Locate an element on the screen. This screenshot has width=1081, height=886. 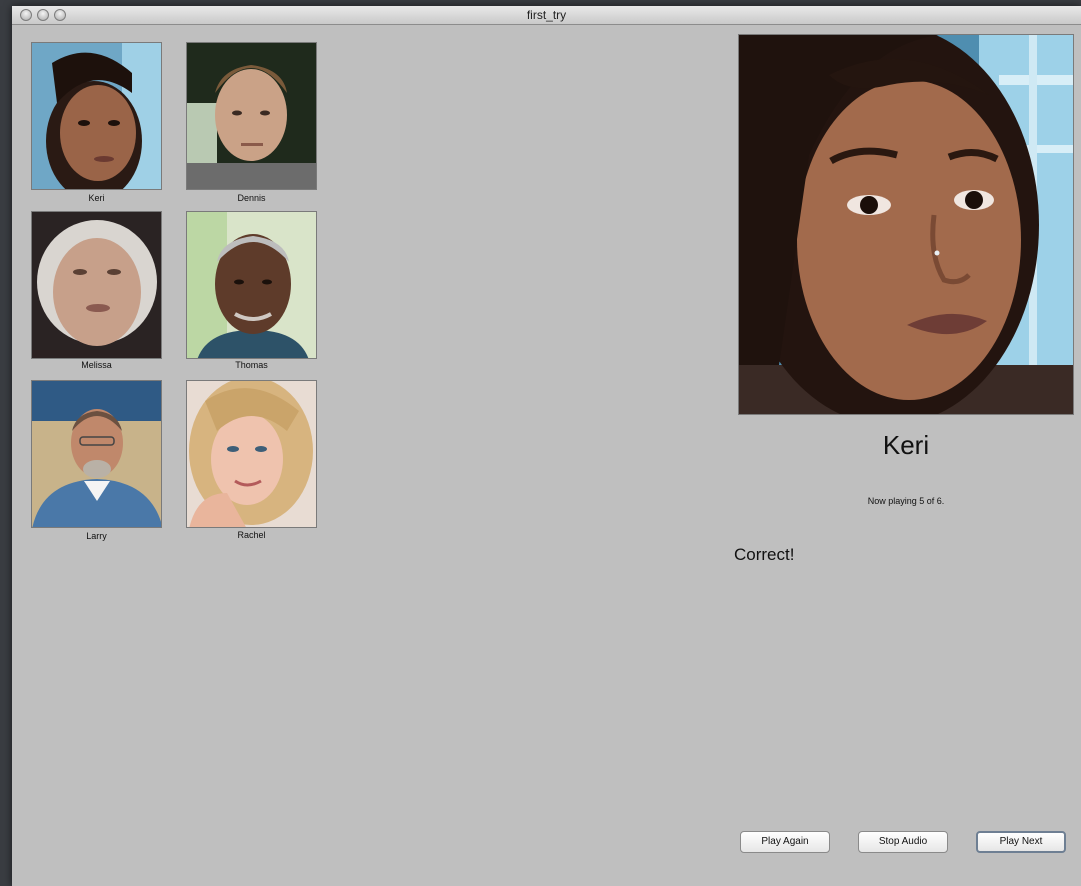
stop-audio-button: Stop Audio is located at coordinates (903, 842).